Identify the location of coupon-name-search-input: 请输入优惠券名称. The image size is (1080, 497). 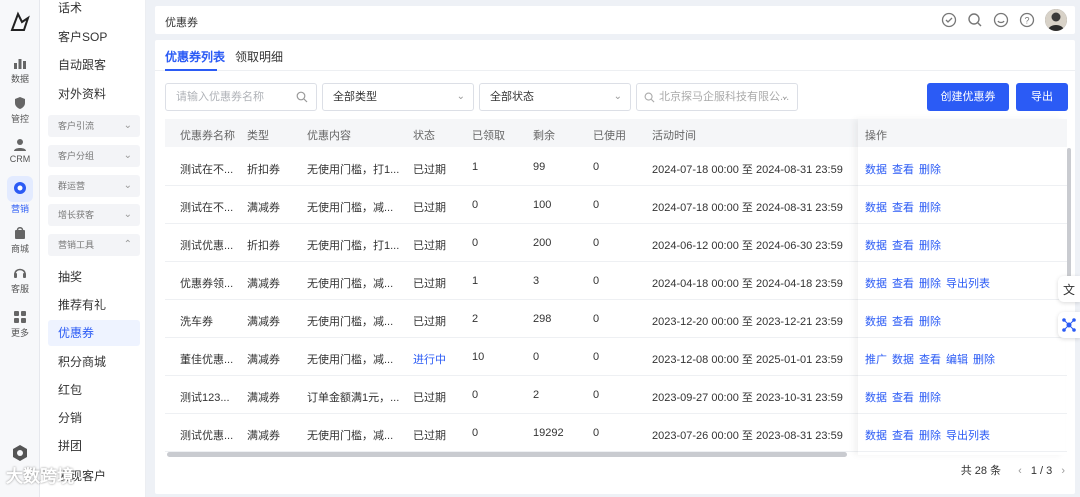
(241, 97).